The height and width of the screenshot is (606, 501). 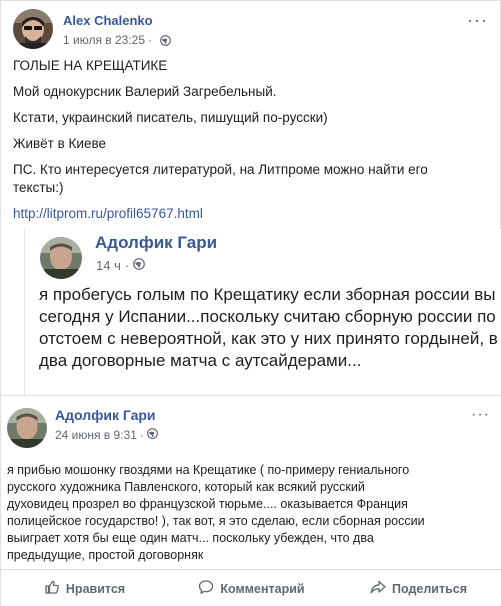 What do you see at coordinates (105, 555) in the screenshot?
I see `screenshot2-line: предыдущие, простой договорняк` at bounding box center [105, 555].